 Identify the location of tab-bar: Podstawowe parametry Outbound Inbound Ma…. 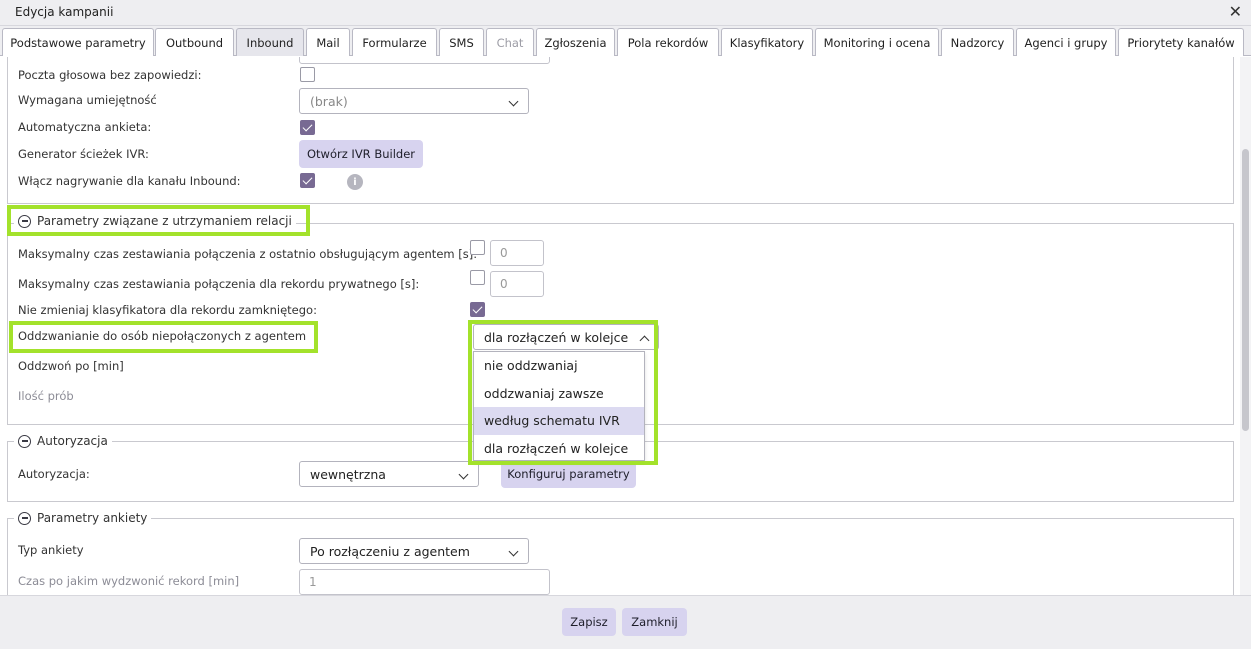
(625, 41).